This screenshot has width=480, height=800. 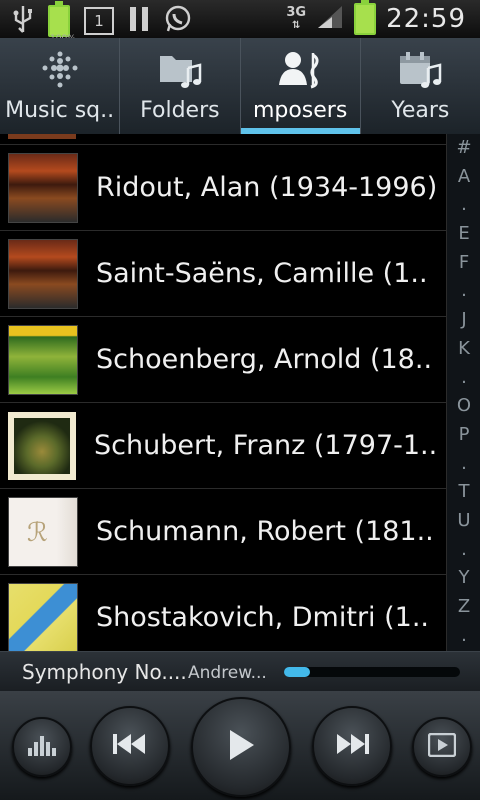 What do you see at coordinates (60, 70) in the screenshot?
I see `music-square-icon` at bounding box center [60, 70].